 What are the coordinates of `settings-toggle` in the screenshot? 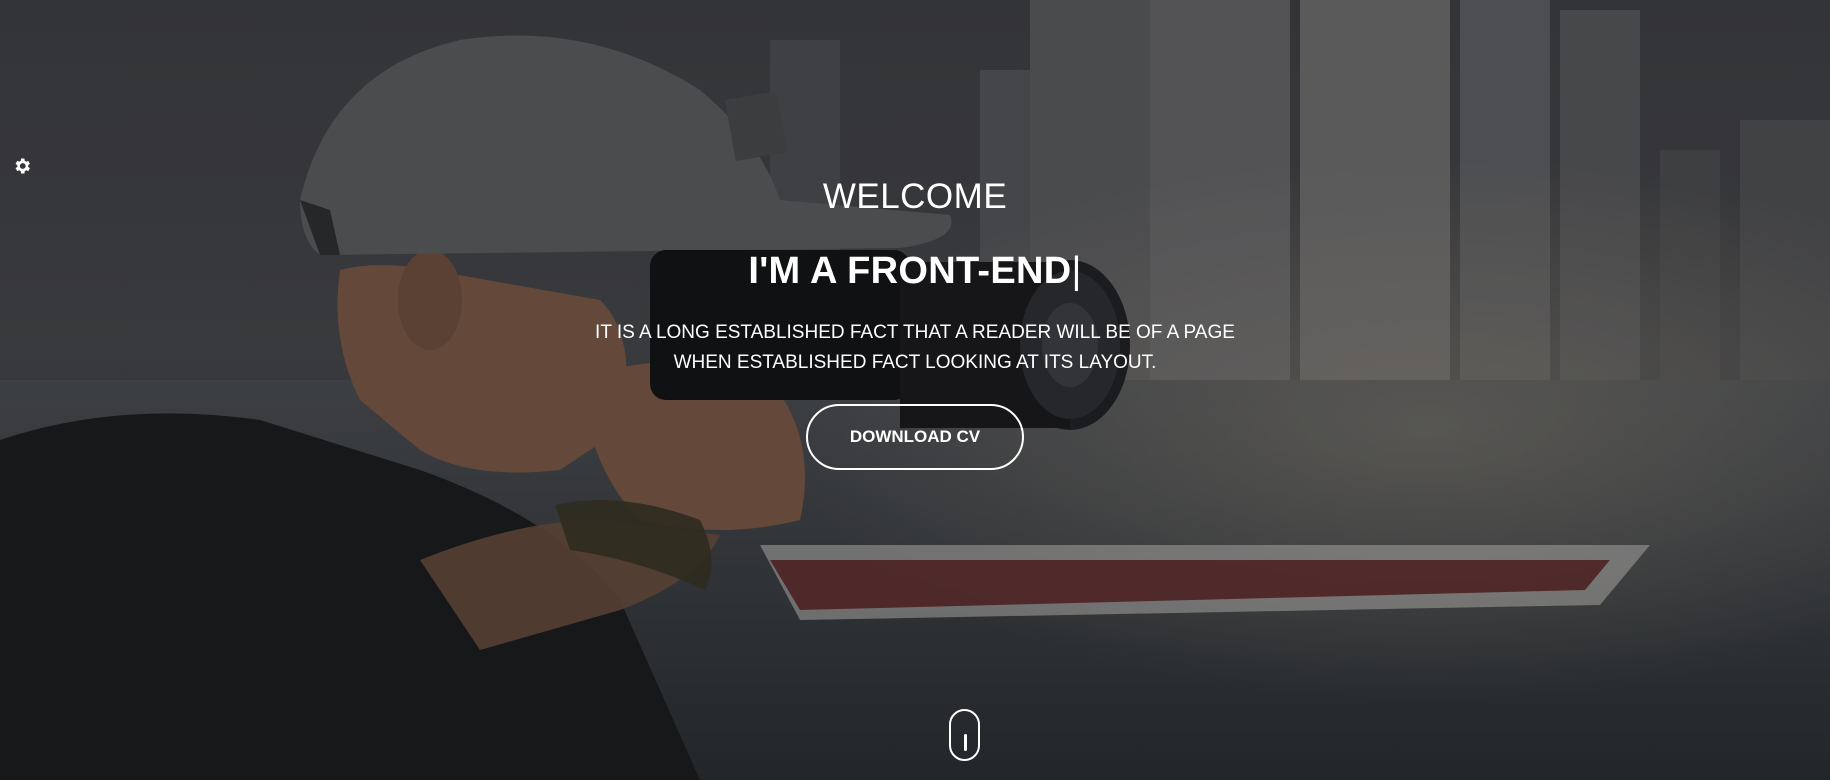 It's located at (22, 166).